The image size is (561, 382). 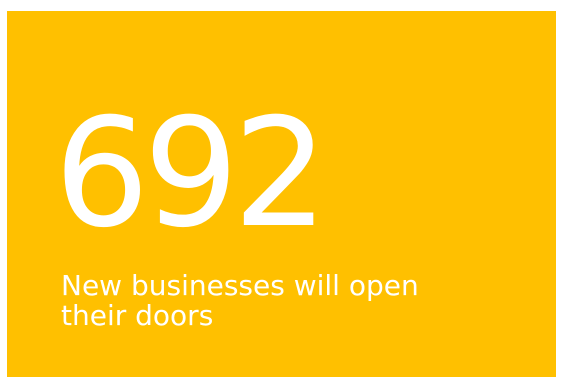 What do you see at coordinates (240, 285) in the screenshot?
I see `caption-line-1: New businesses will open` at bounding box center [240, 285].